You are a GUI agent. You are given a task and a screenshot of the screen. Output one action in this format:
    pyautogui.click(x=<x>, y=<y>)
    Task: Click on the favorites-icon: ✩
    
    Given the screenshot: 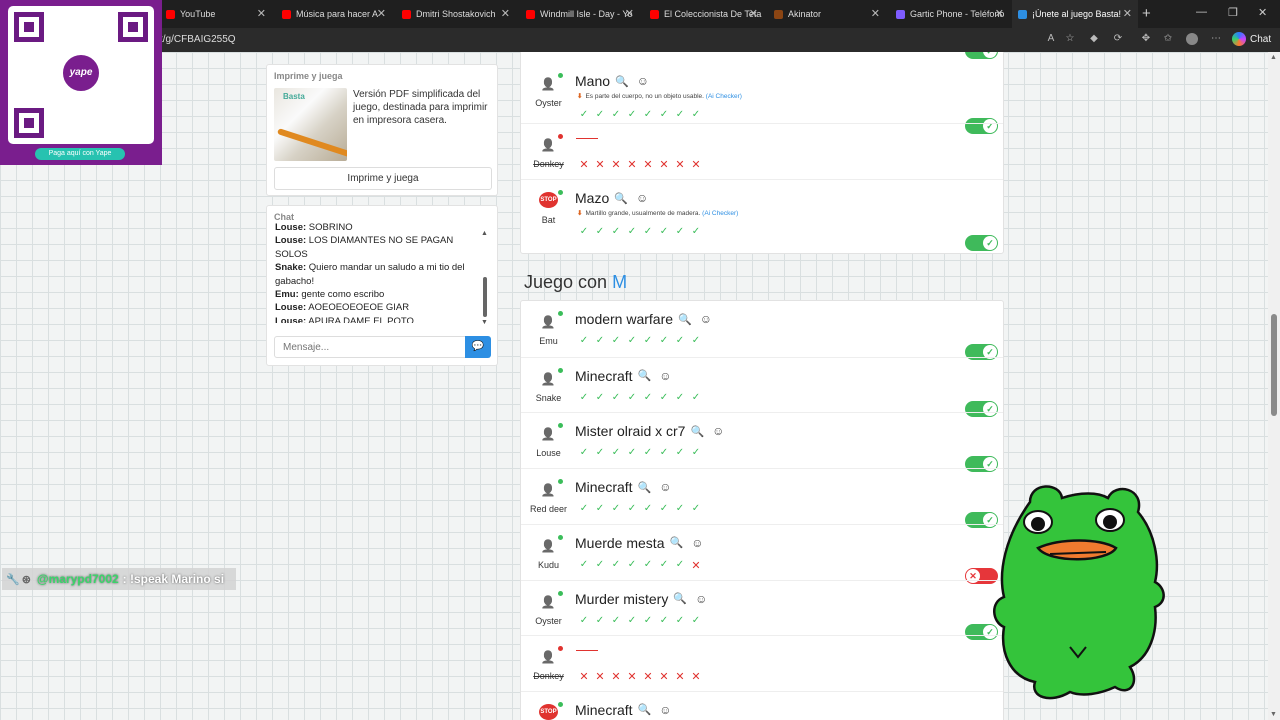 What is the action you would take?
    pyautogui.click(x=1168, y=39)
    